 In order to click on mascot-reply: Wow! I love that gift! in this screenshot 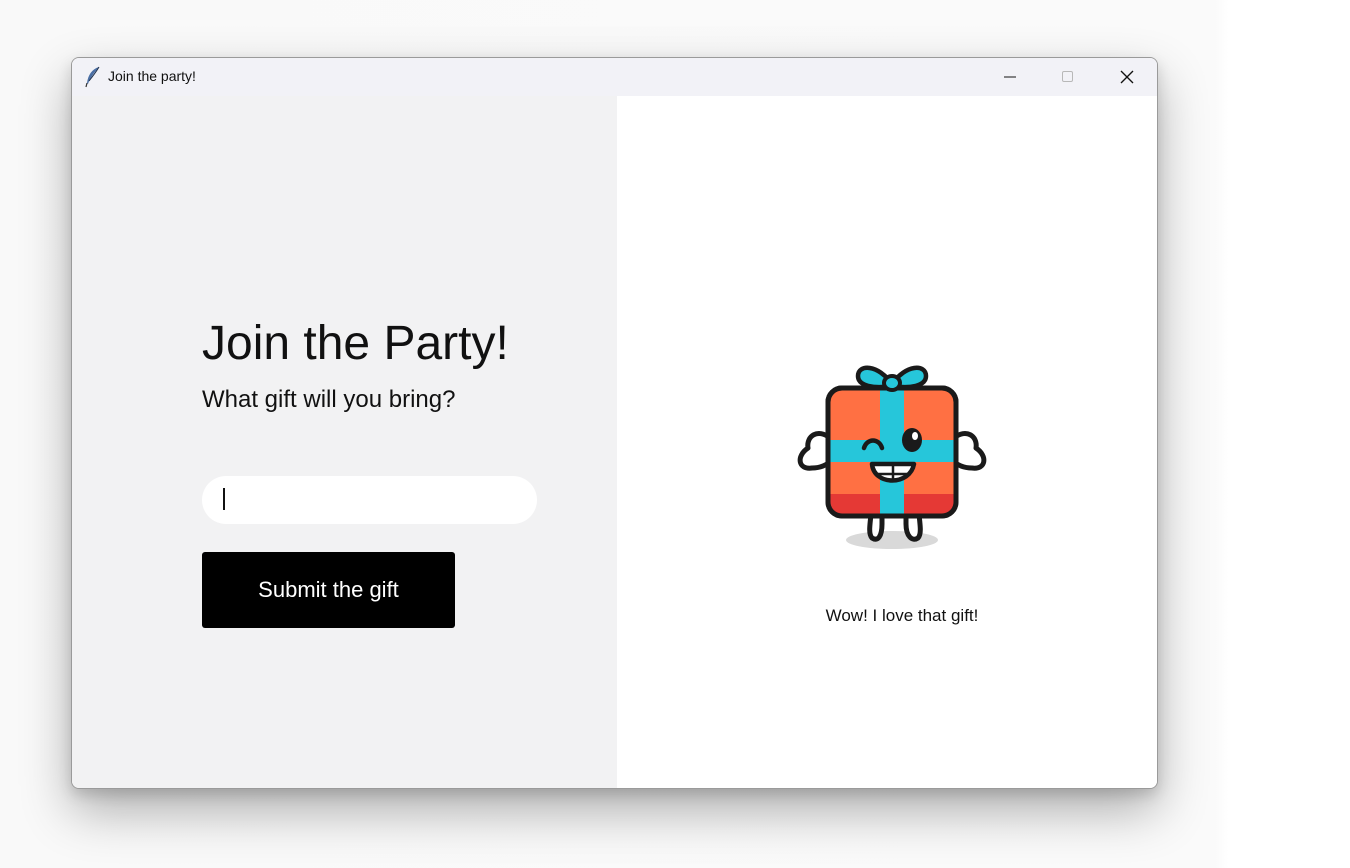, I will do `click(902, 615)`.